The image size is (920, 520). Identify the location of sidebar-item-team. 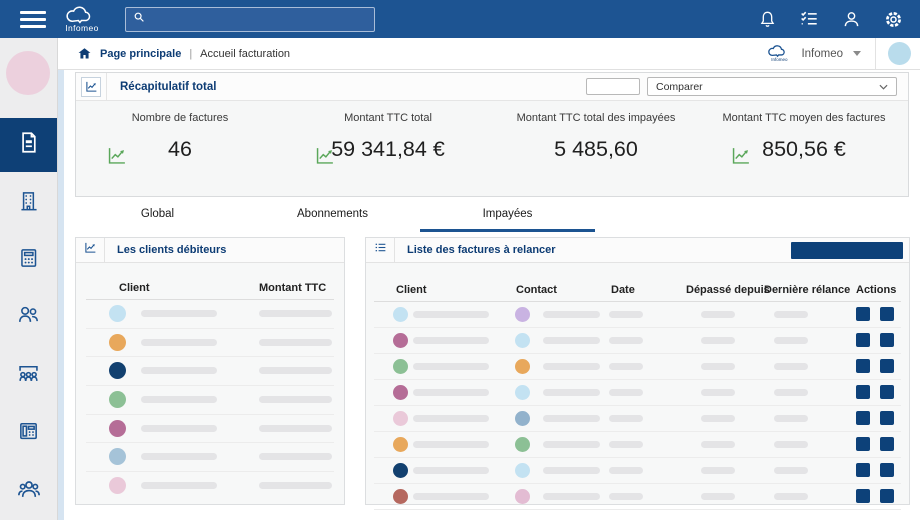
(28, 491).